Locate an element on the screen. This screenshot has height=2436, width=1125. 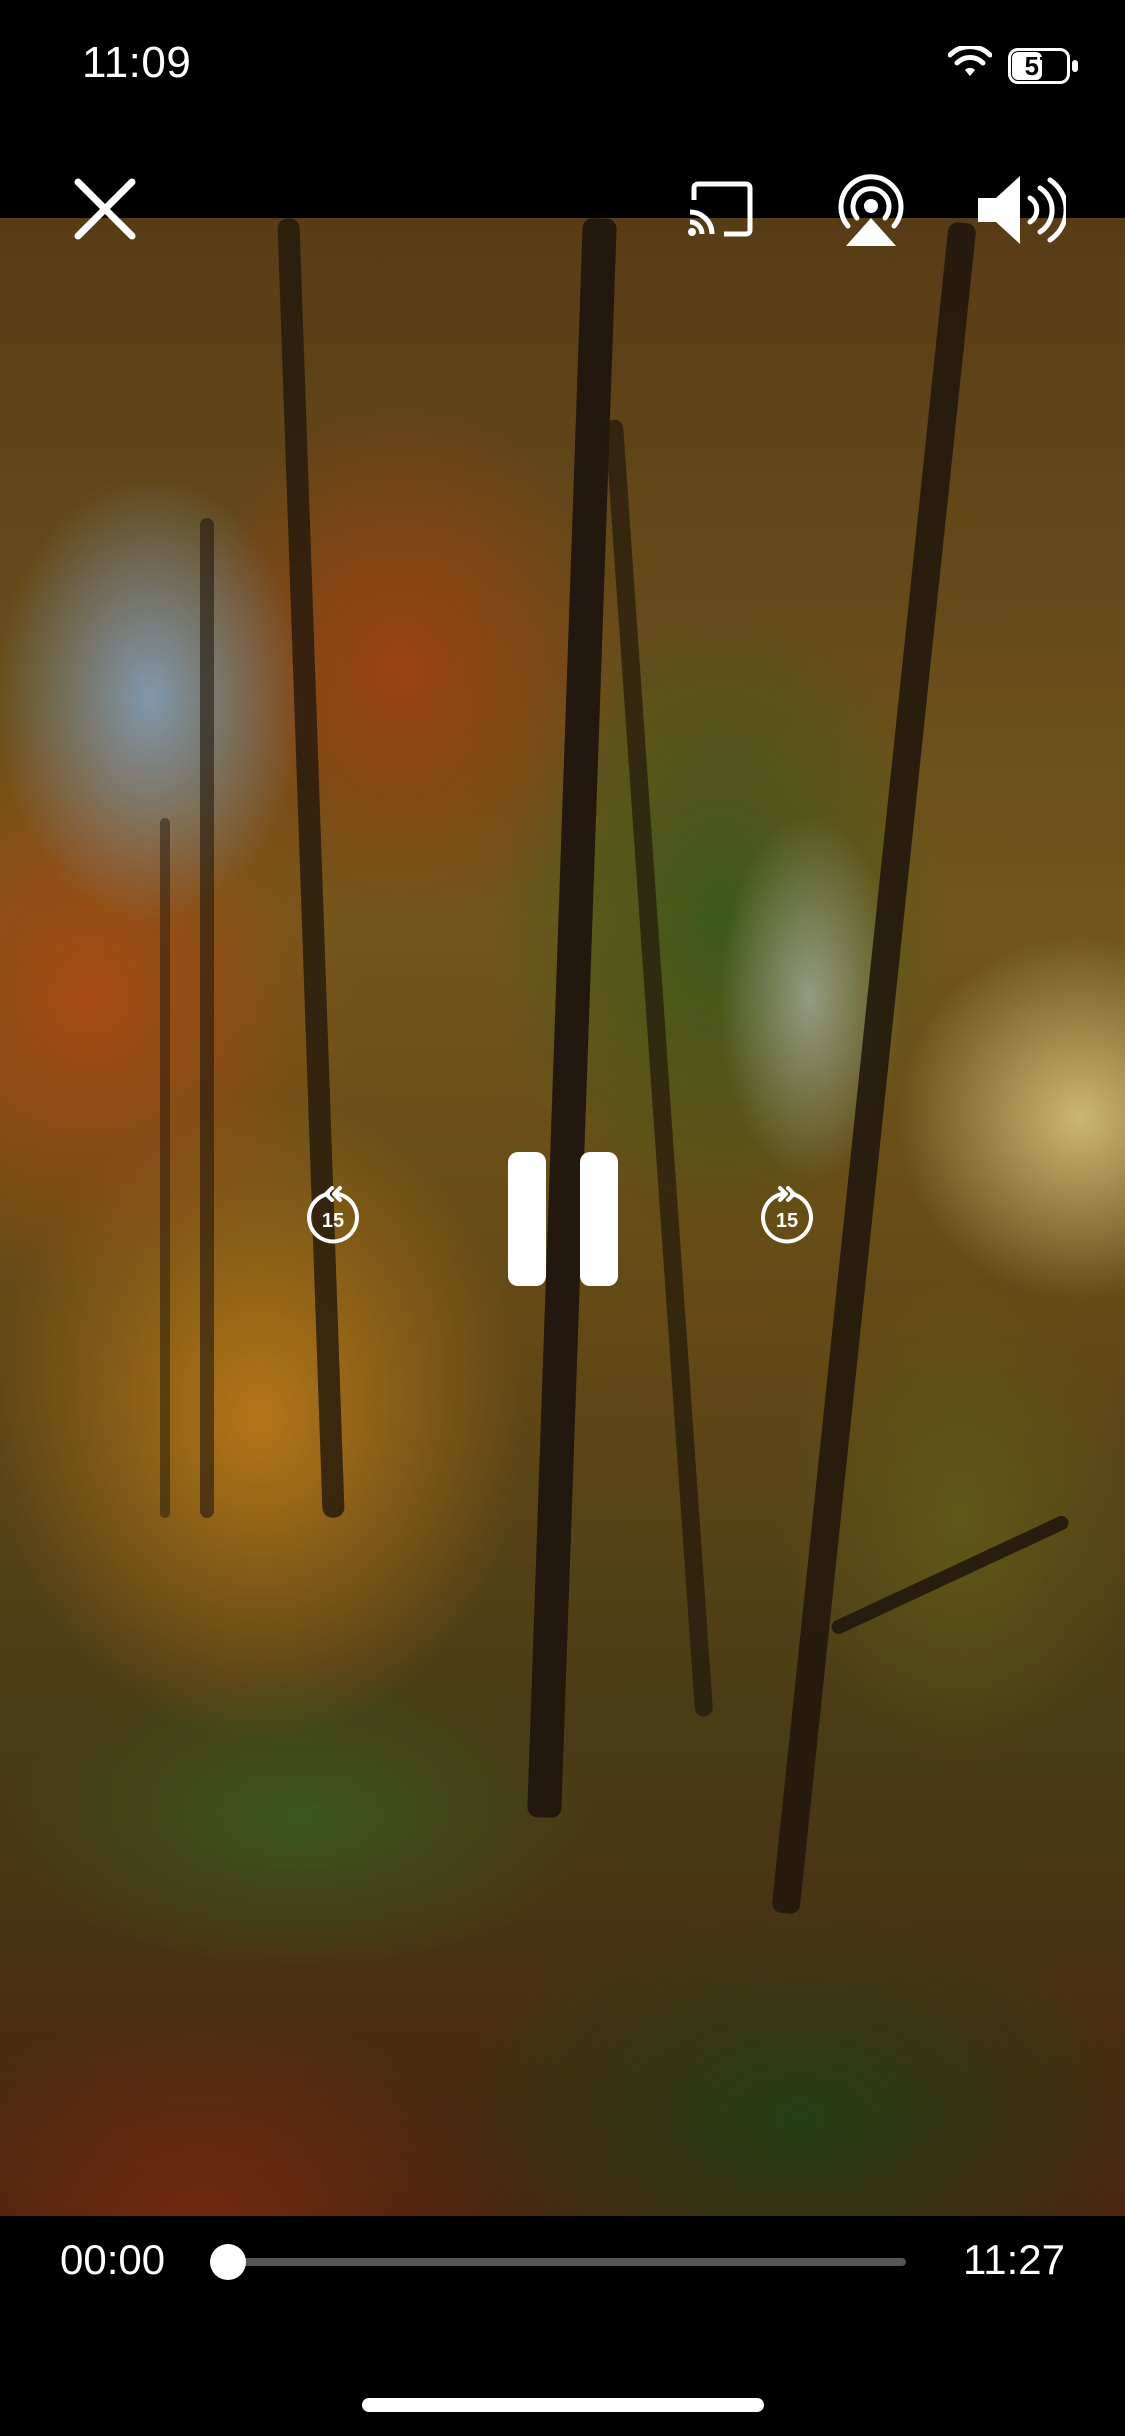
home-indicator is located at coordinates (563, 2405).